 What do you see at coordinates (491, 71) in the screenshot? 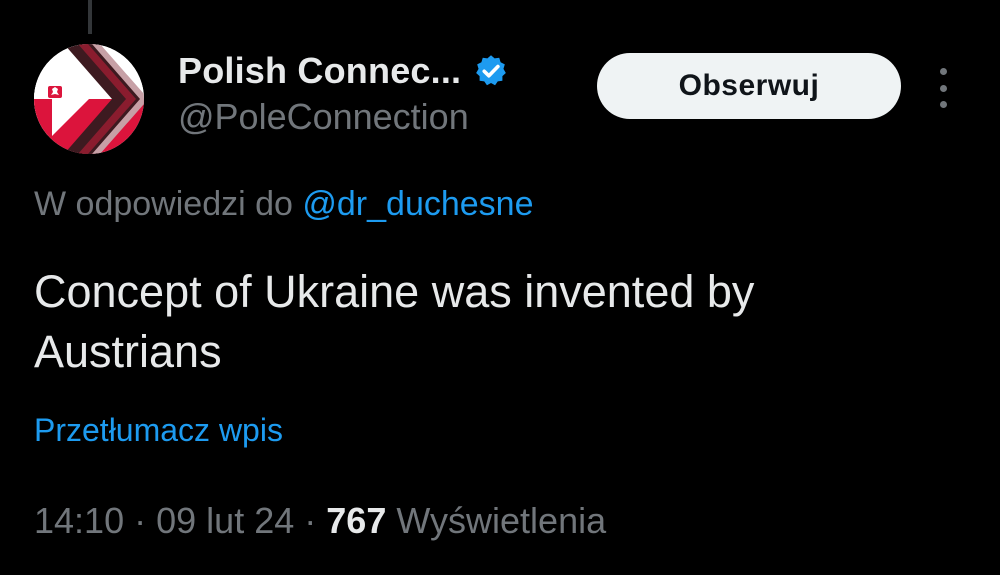
I see `verified-badge-icon` at bounding box center [491, 71].